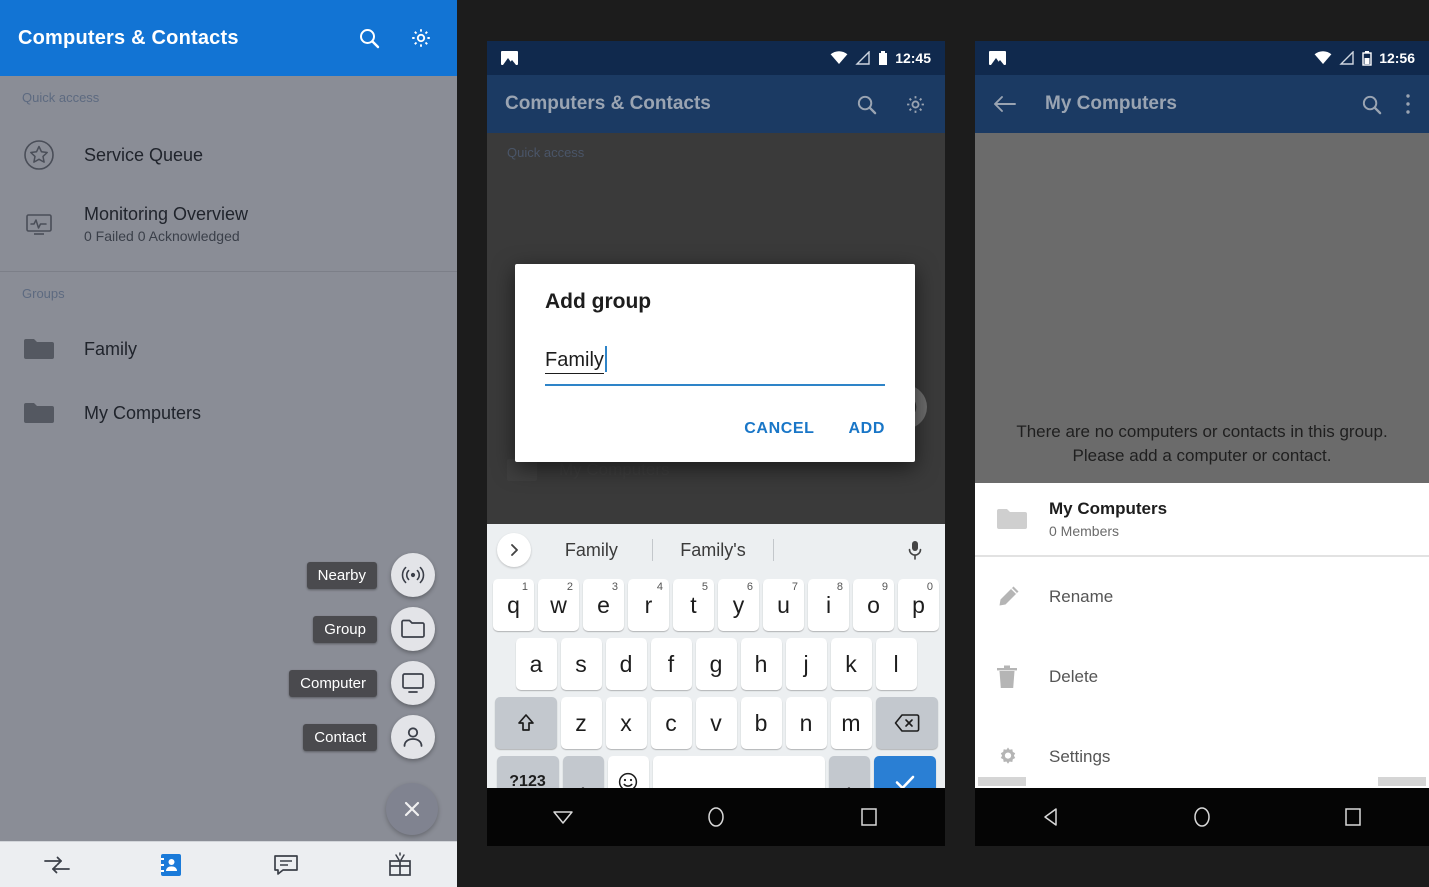  What do you see at coordinates (1005, 104) in the screenshot?
I see `back-arrow-icon` at bounding box center [1005, 104].